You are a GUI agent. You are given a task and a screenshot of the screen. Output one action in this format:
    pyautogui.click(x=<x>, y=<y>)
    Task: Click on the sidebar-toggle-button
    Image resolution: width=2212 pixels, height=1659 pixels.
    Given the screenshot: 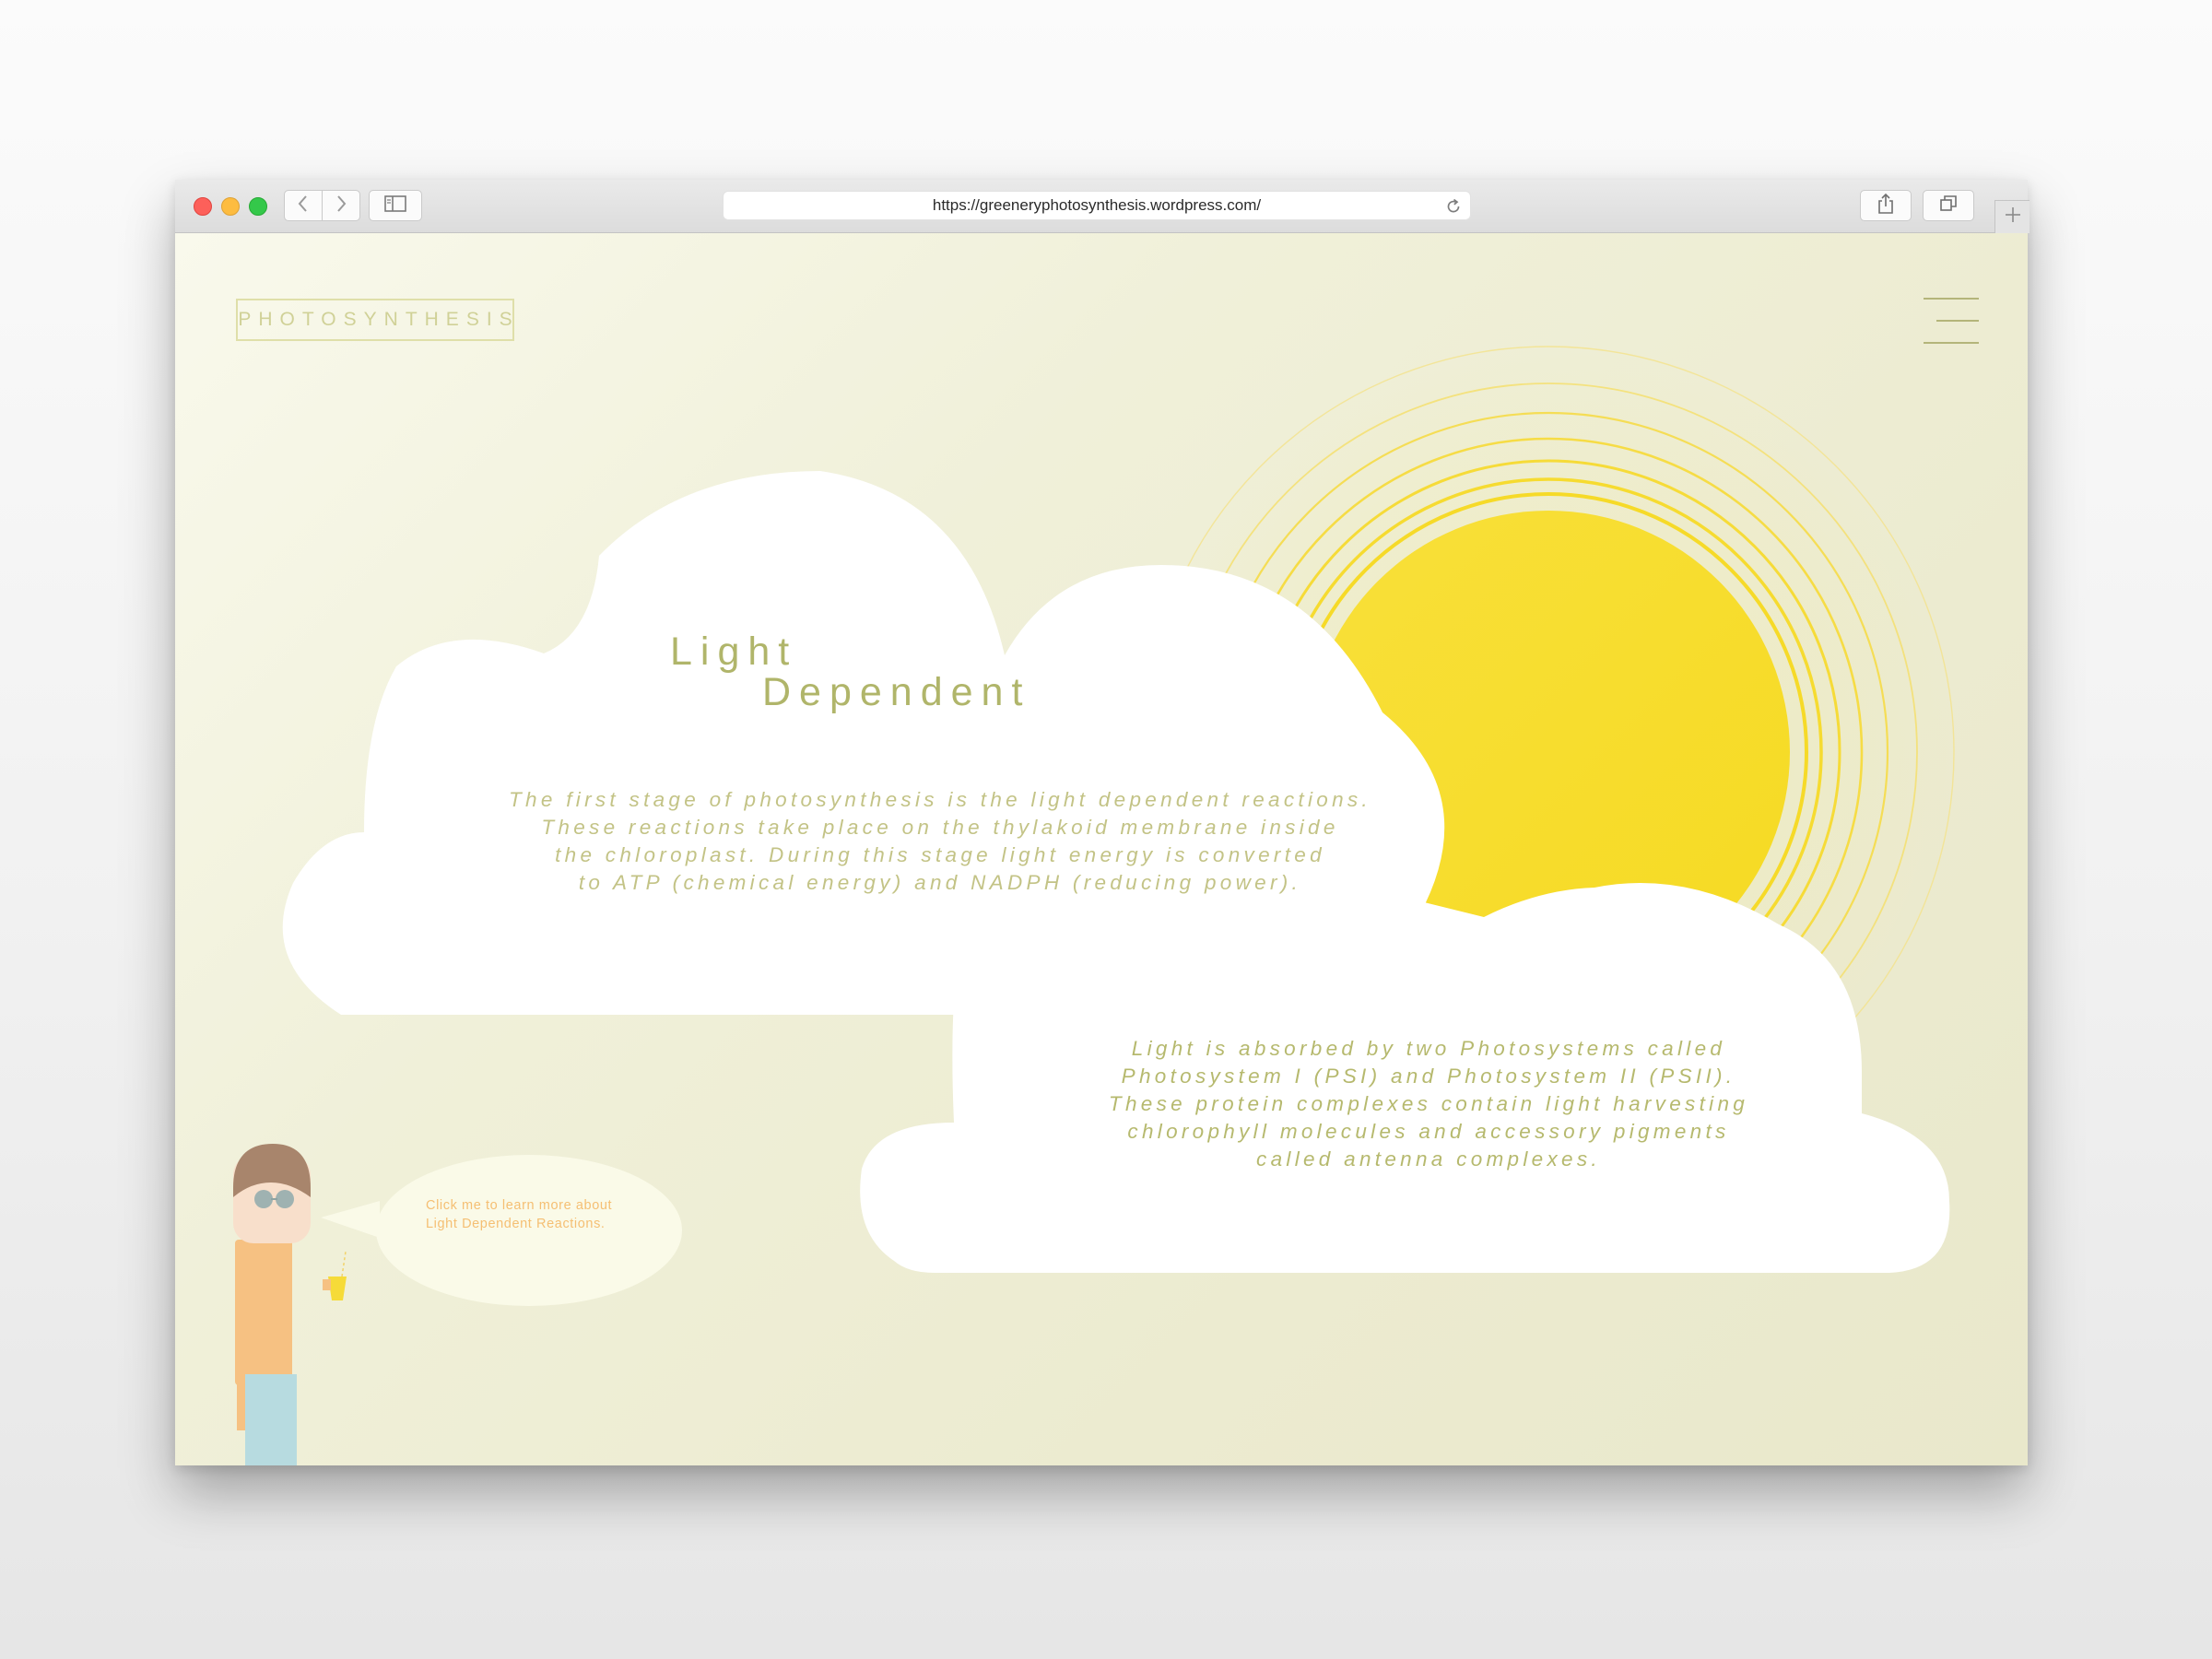 What is the action you would take?
    pyautogui.click(x=395, y=205)
    